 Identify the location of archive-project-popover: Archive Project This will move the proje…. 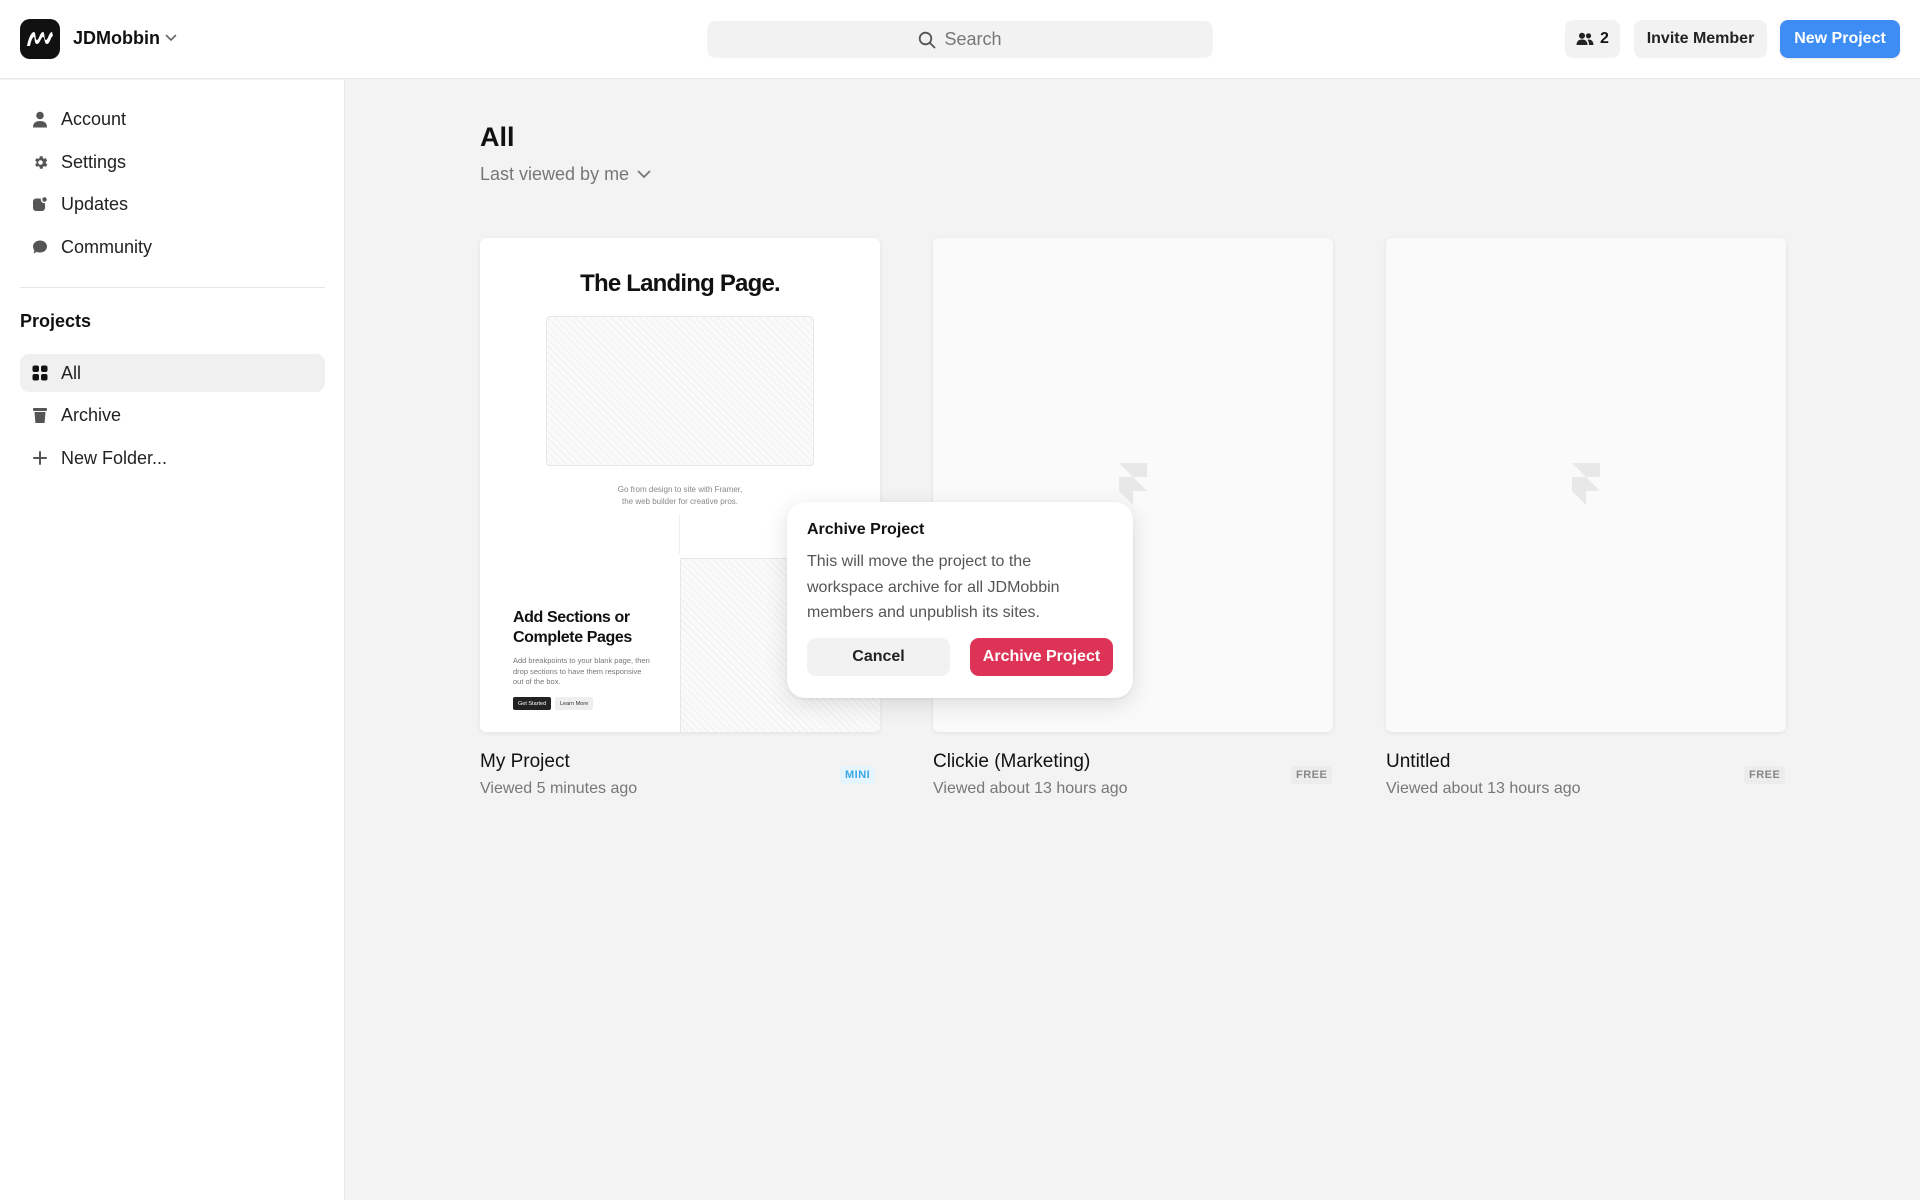
(960, 600).